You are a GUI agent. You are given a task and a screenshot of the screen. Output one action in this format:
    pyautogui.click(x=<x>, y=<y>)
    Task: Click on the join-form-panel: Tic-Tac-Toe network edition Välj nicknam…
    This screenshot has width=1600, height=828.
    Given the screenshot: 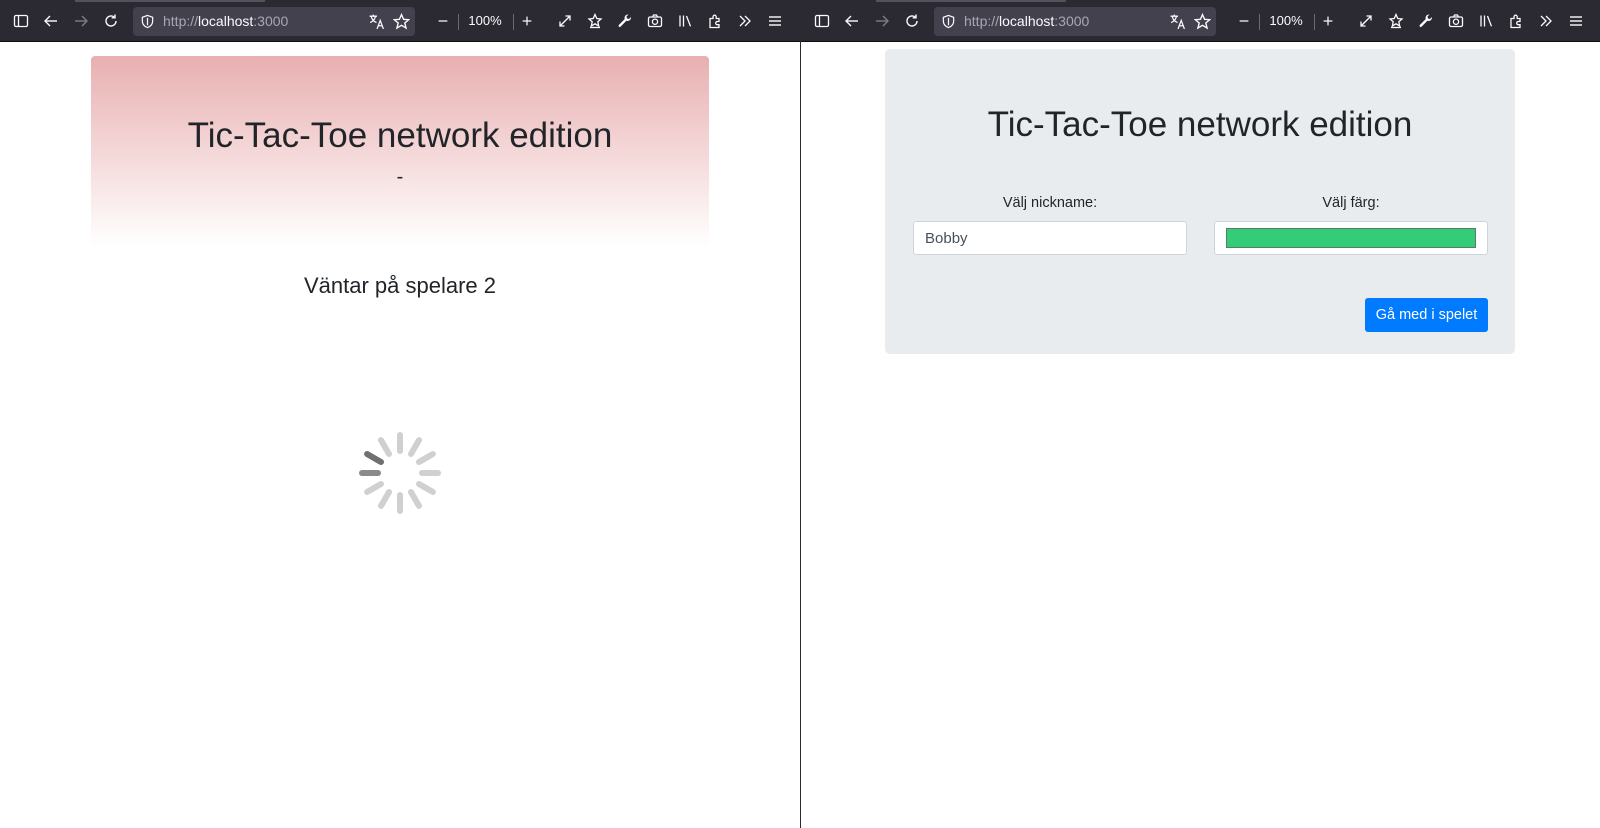 What is the action you would take?
    pyautogui.click(x=1200, y=201)
    